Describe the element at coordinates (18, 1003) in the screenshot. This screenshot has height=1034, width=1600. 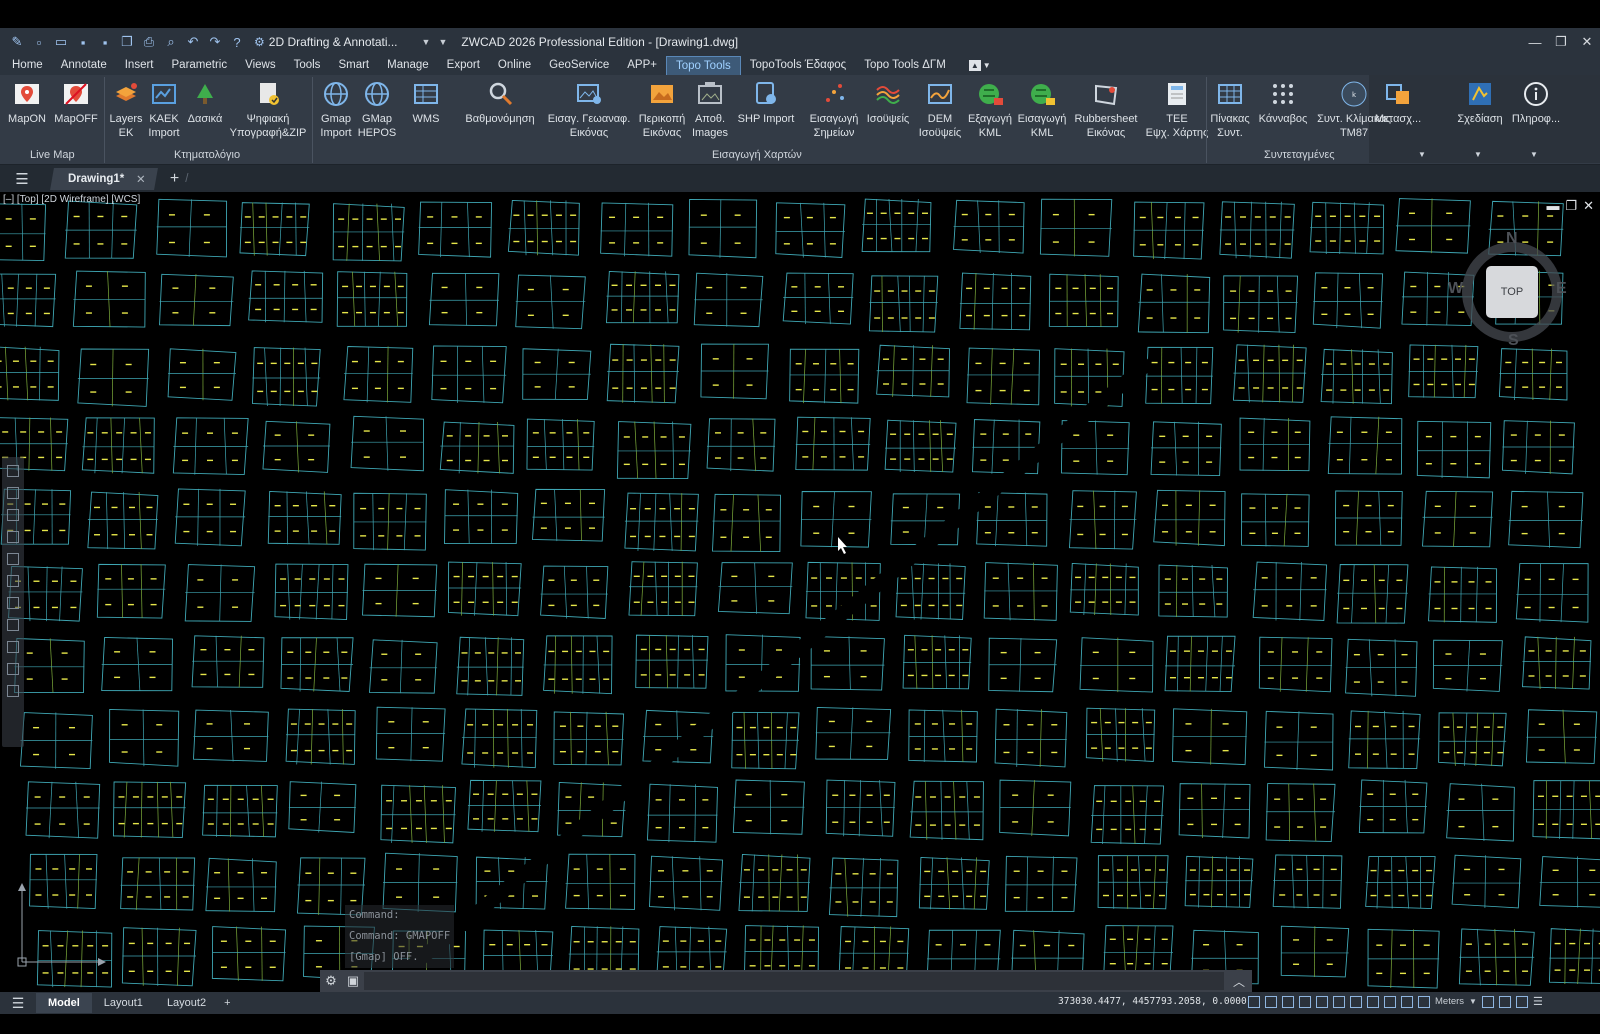
I see `layout-menu-icon: ☰` at that location.